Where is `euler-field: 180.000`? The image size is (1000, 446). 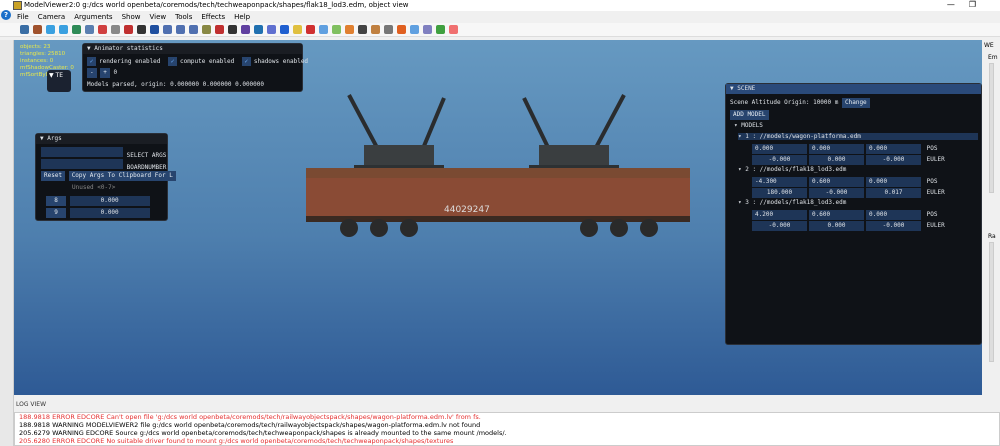
euler-field: 180.000 is located at coordinates (779, 193).